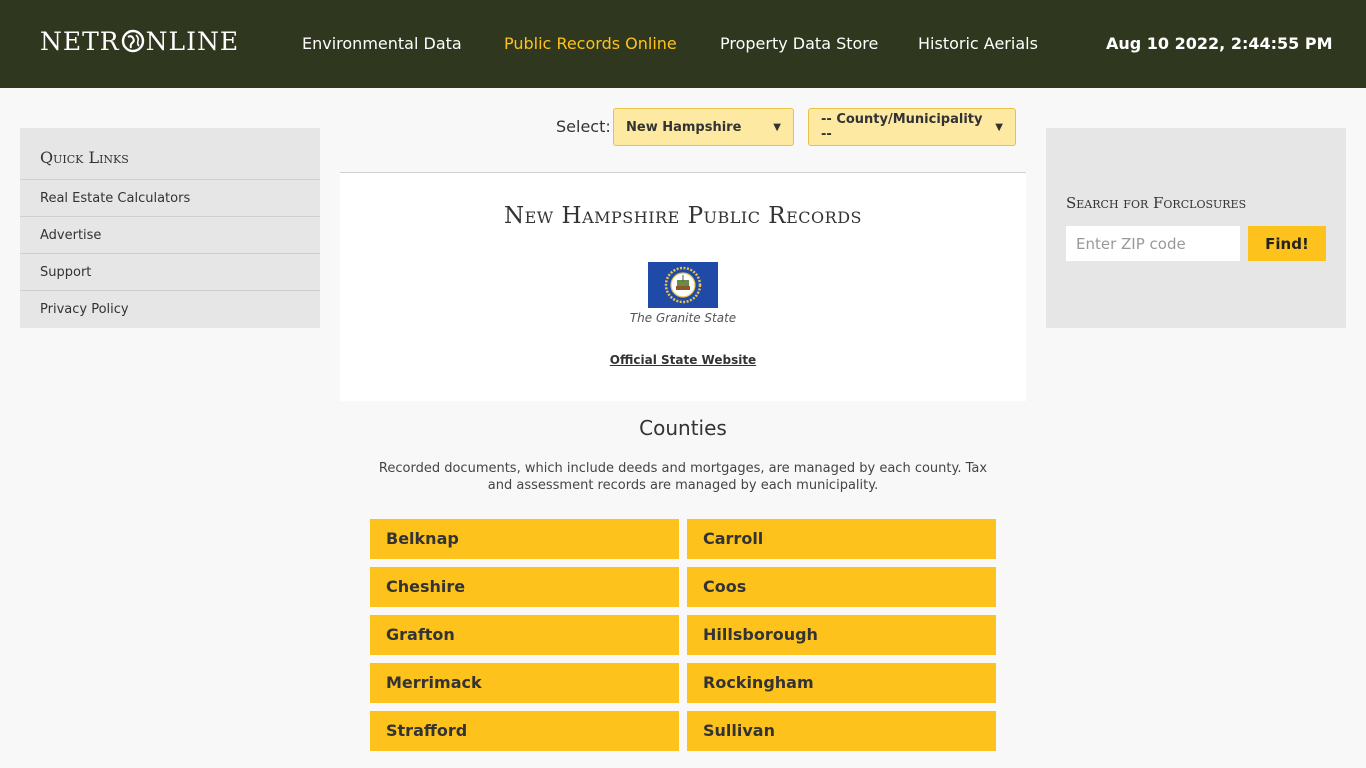 Image resolution: width=1366 pixels, height=768 pixels. I want to click on globe-icon, so click(132, 41).